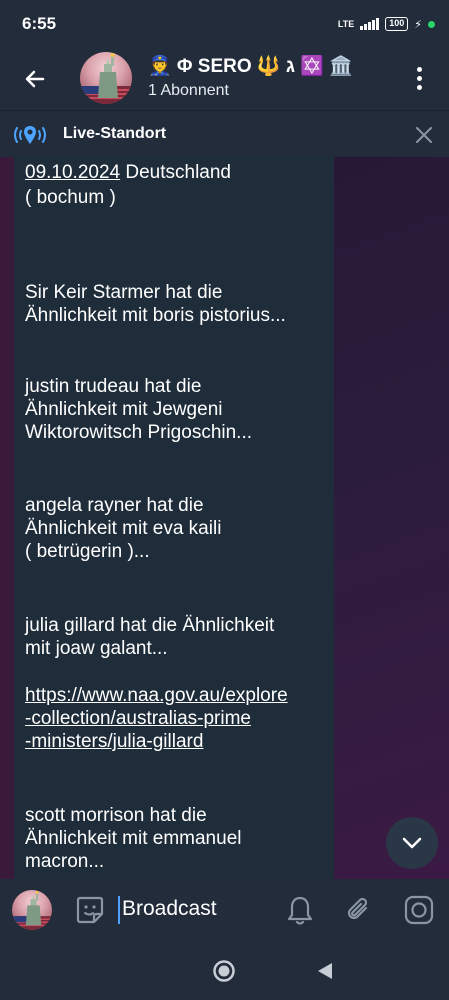 This screenshot has height=1000, width=449. I want to click on sticker-icon, so click(90, 910).